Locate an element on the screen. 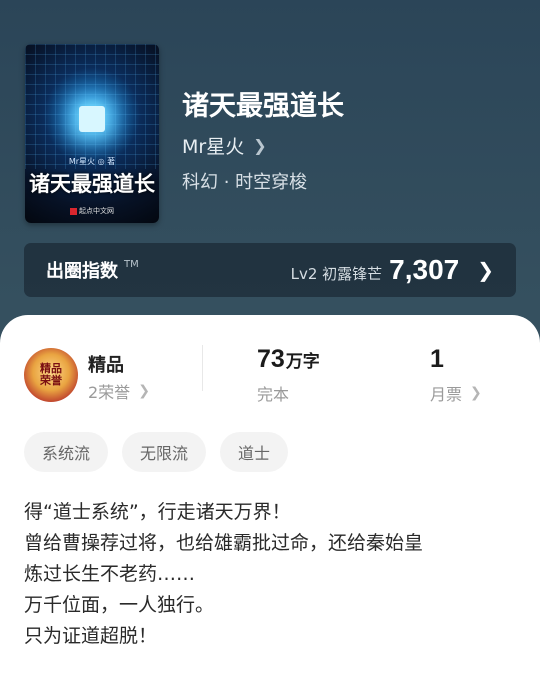 This screenshot has height=674, width=540. word-count: 73万字 is located at coordinates (288, 359).